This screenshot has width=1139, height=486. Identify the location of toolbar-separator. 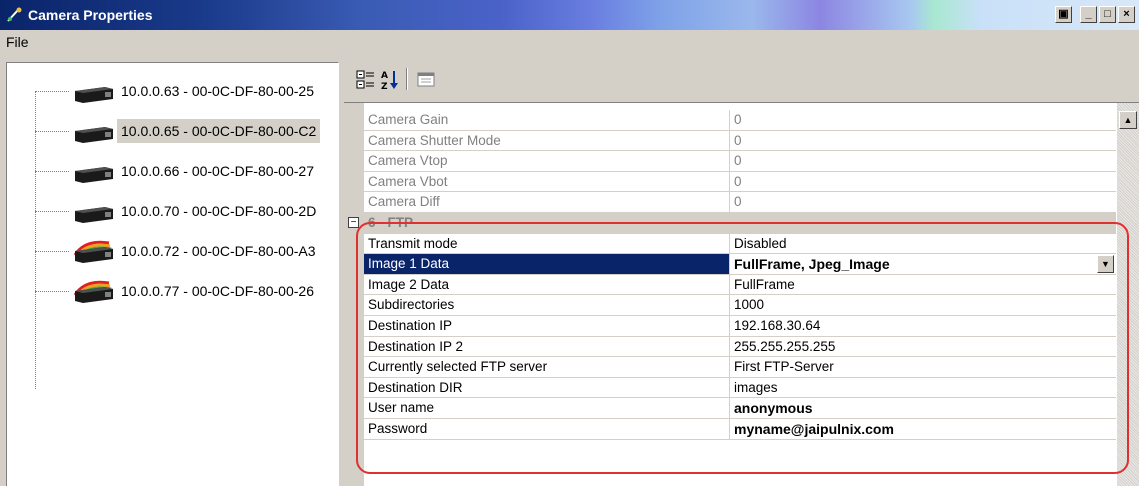
(407, 79).